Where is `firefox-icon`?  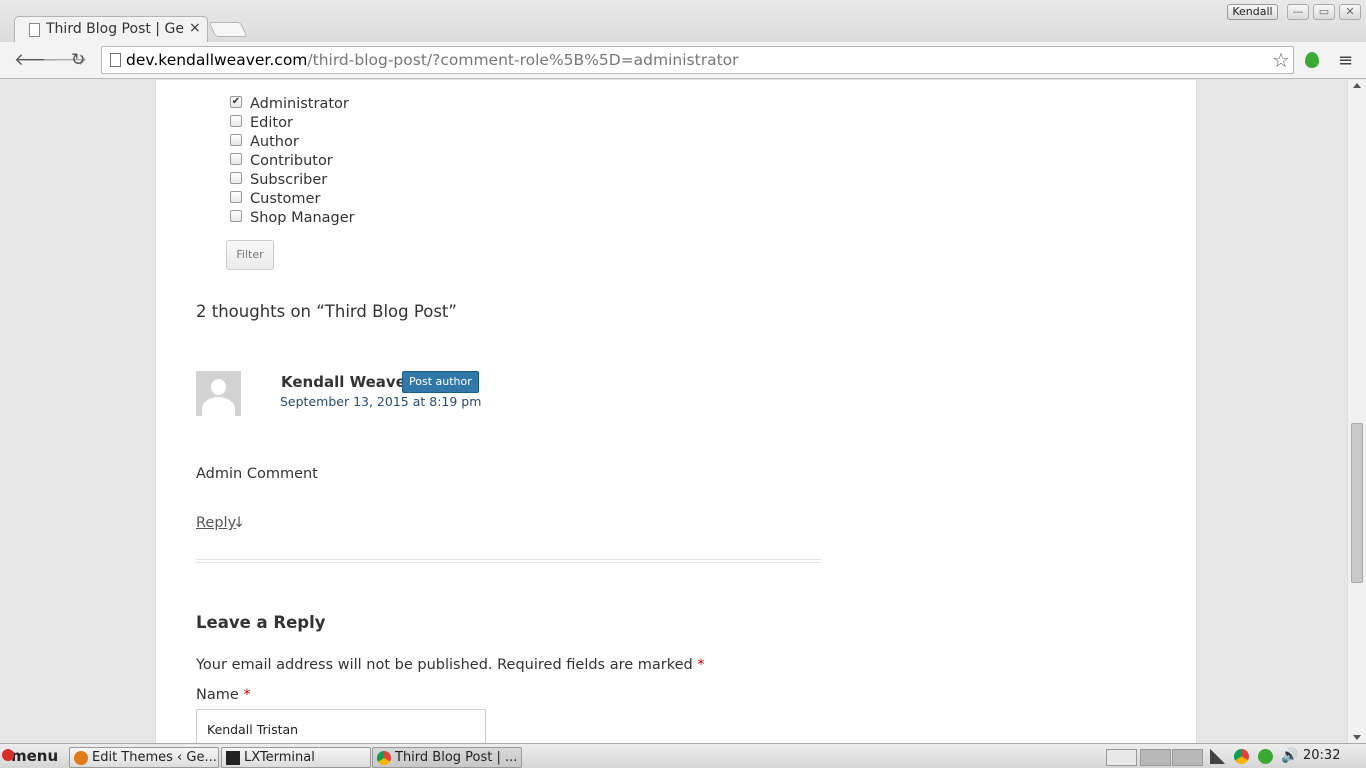
firefox-icon is located at coordinates (81, 758).